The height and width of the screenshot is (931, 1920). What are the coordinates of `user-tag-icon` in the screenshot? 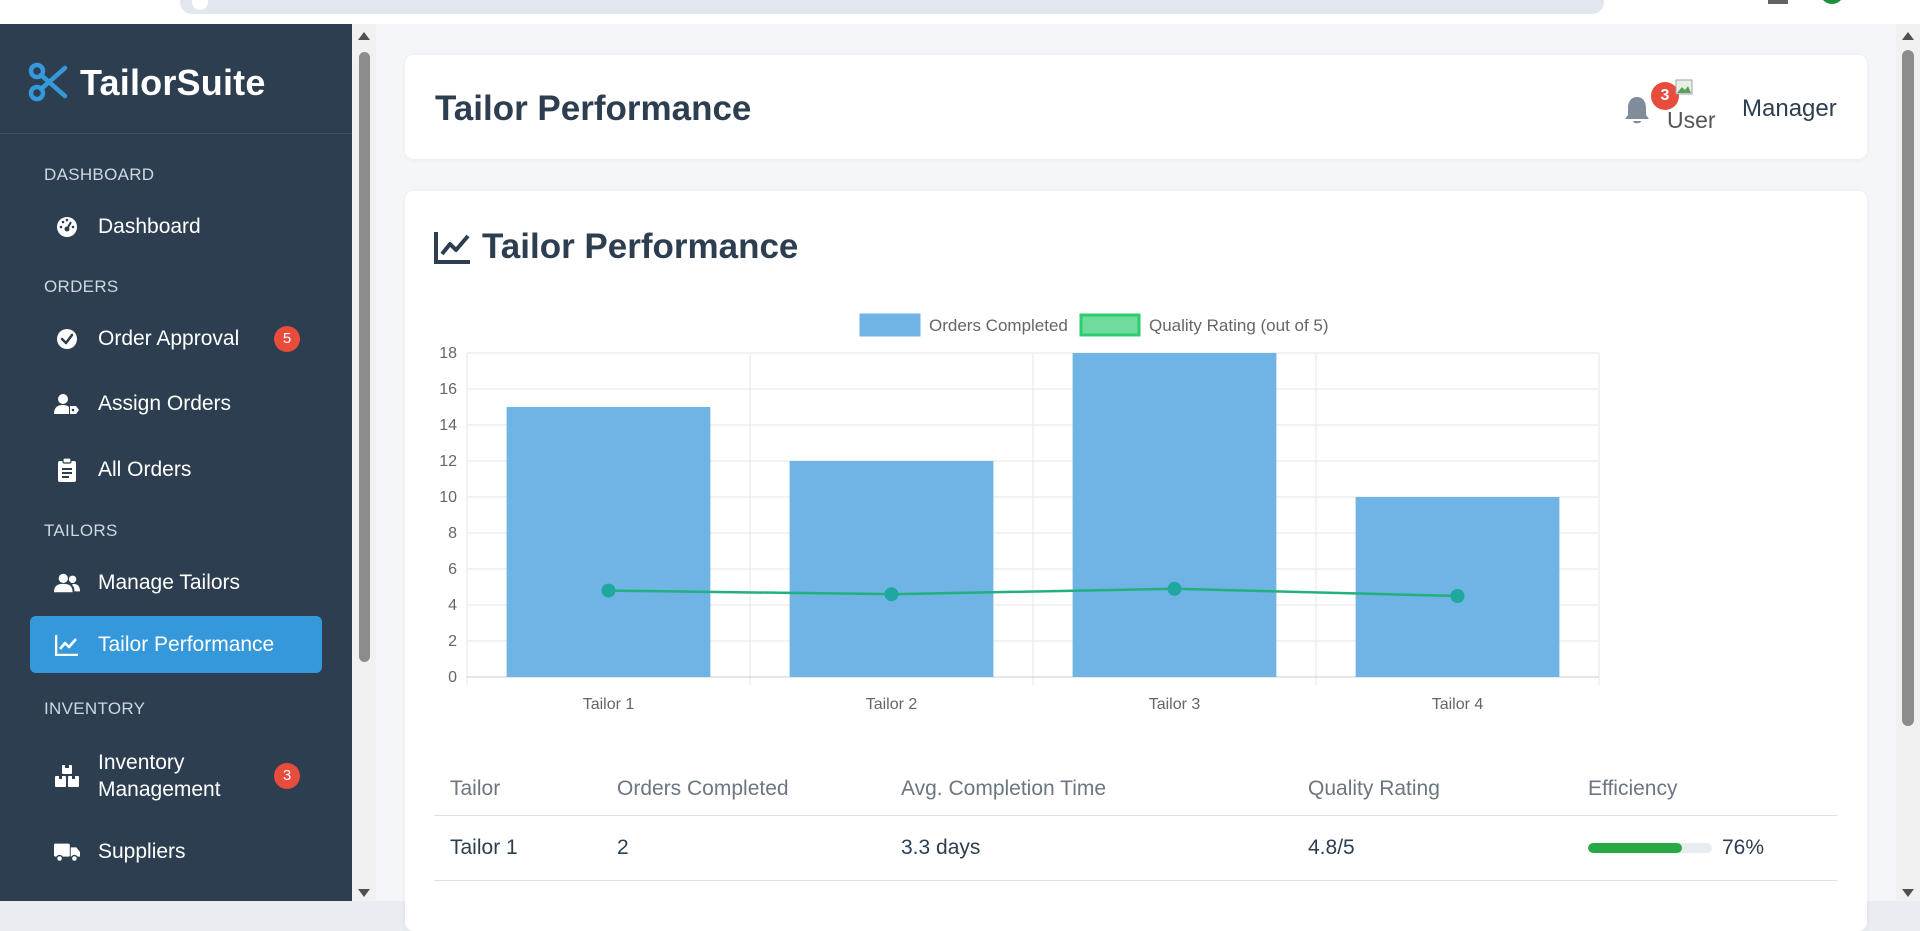 It's located at (67, 404).